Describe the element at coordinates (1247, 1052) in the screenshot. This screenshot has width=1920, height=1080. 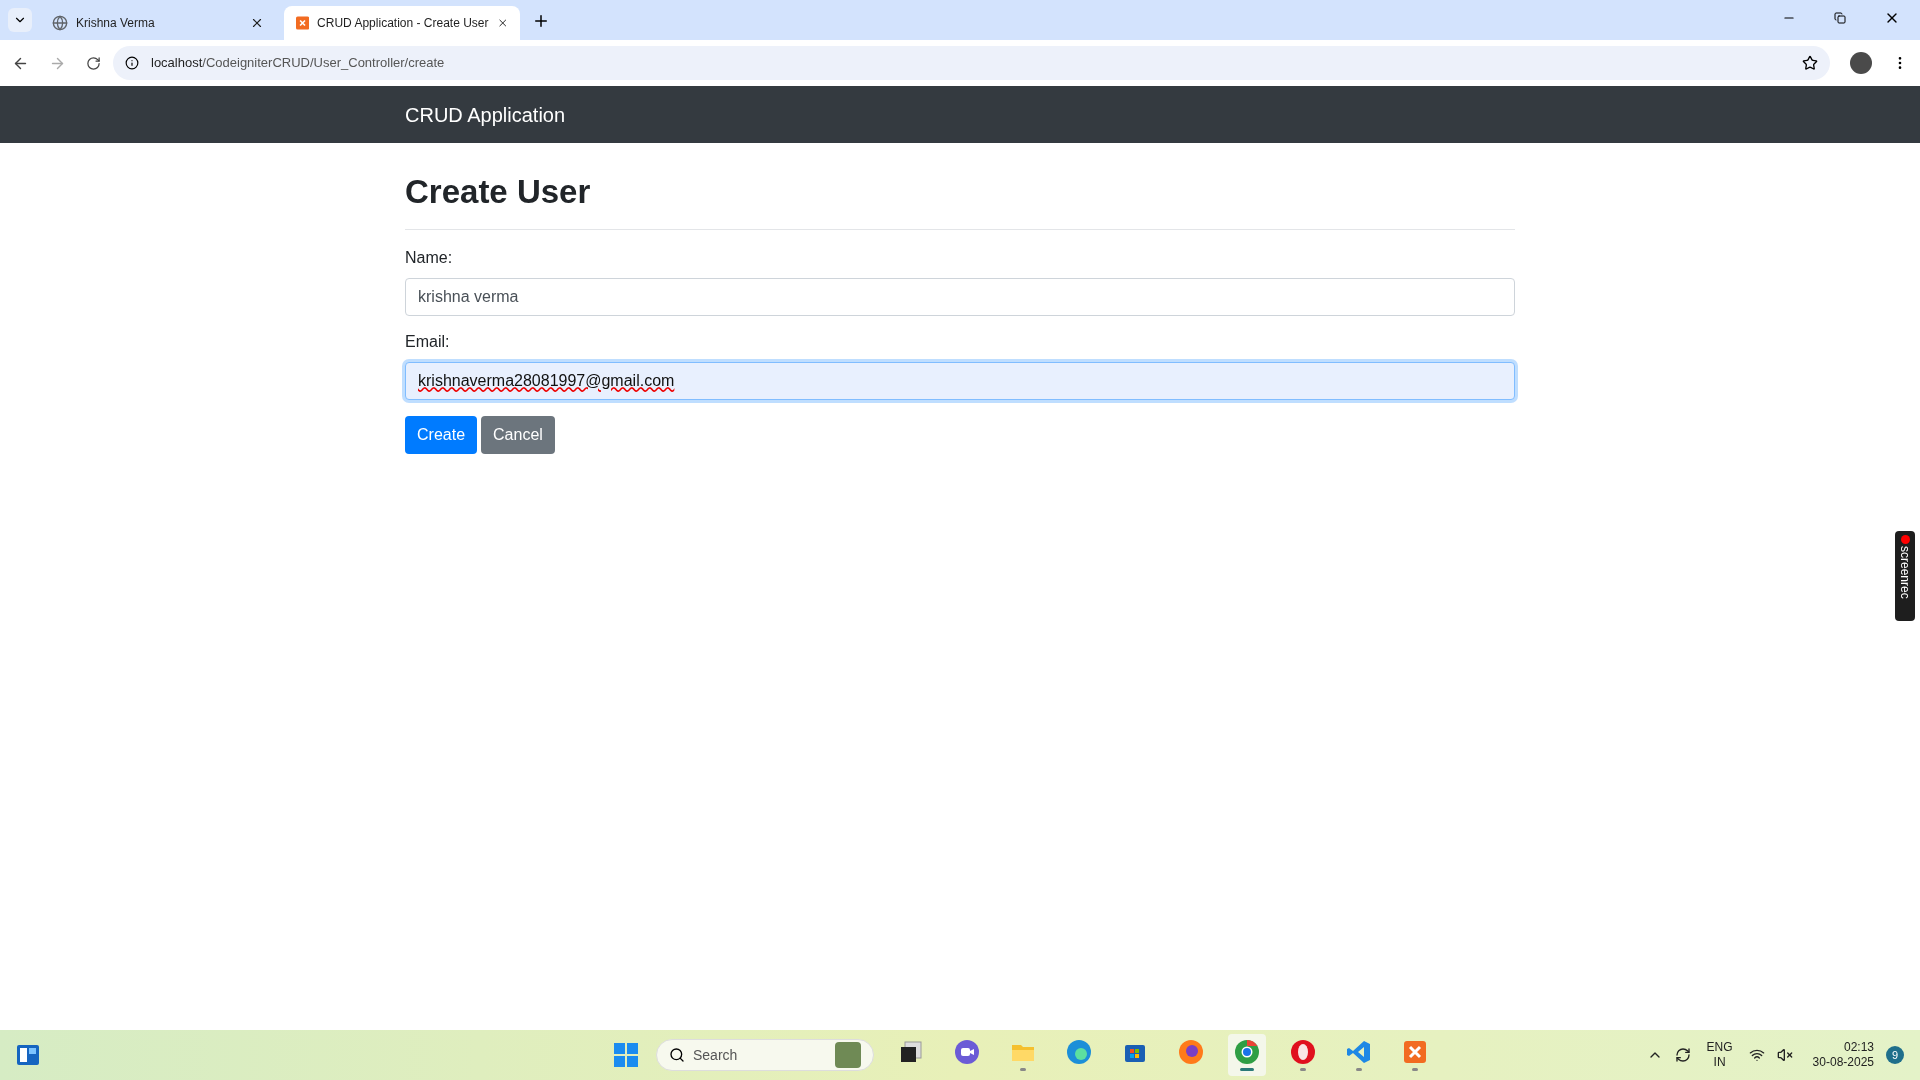
I see `circle-icon` at that location.